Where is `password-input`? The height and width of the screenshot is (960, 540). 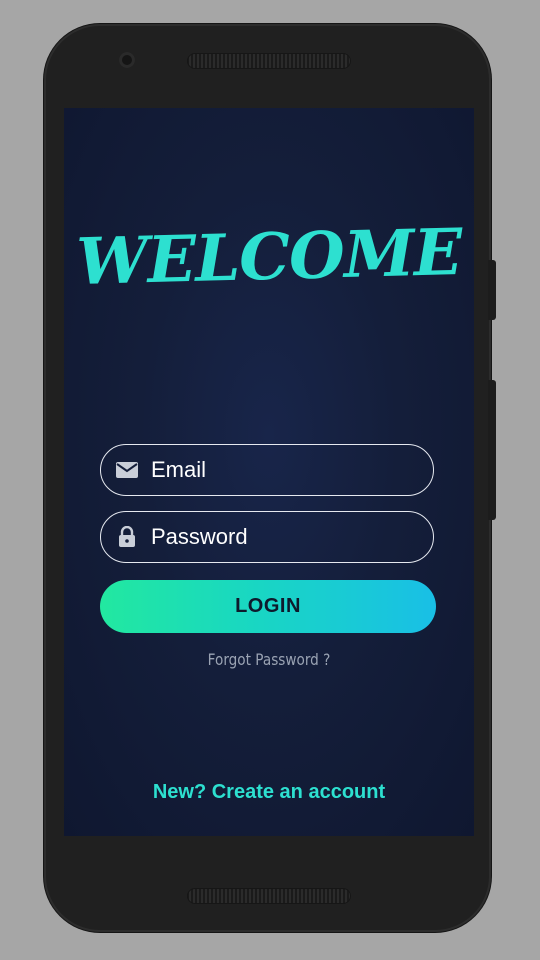 password-input is located at coordinates (281, 537).